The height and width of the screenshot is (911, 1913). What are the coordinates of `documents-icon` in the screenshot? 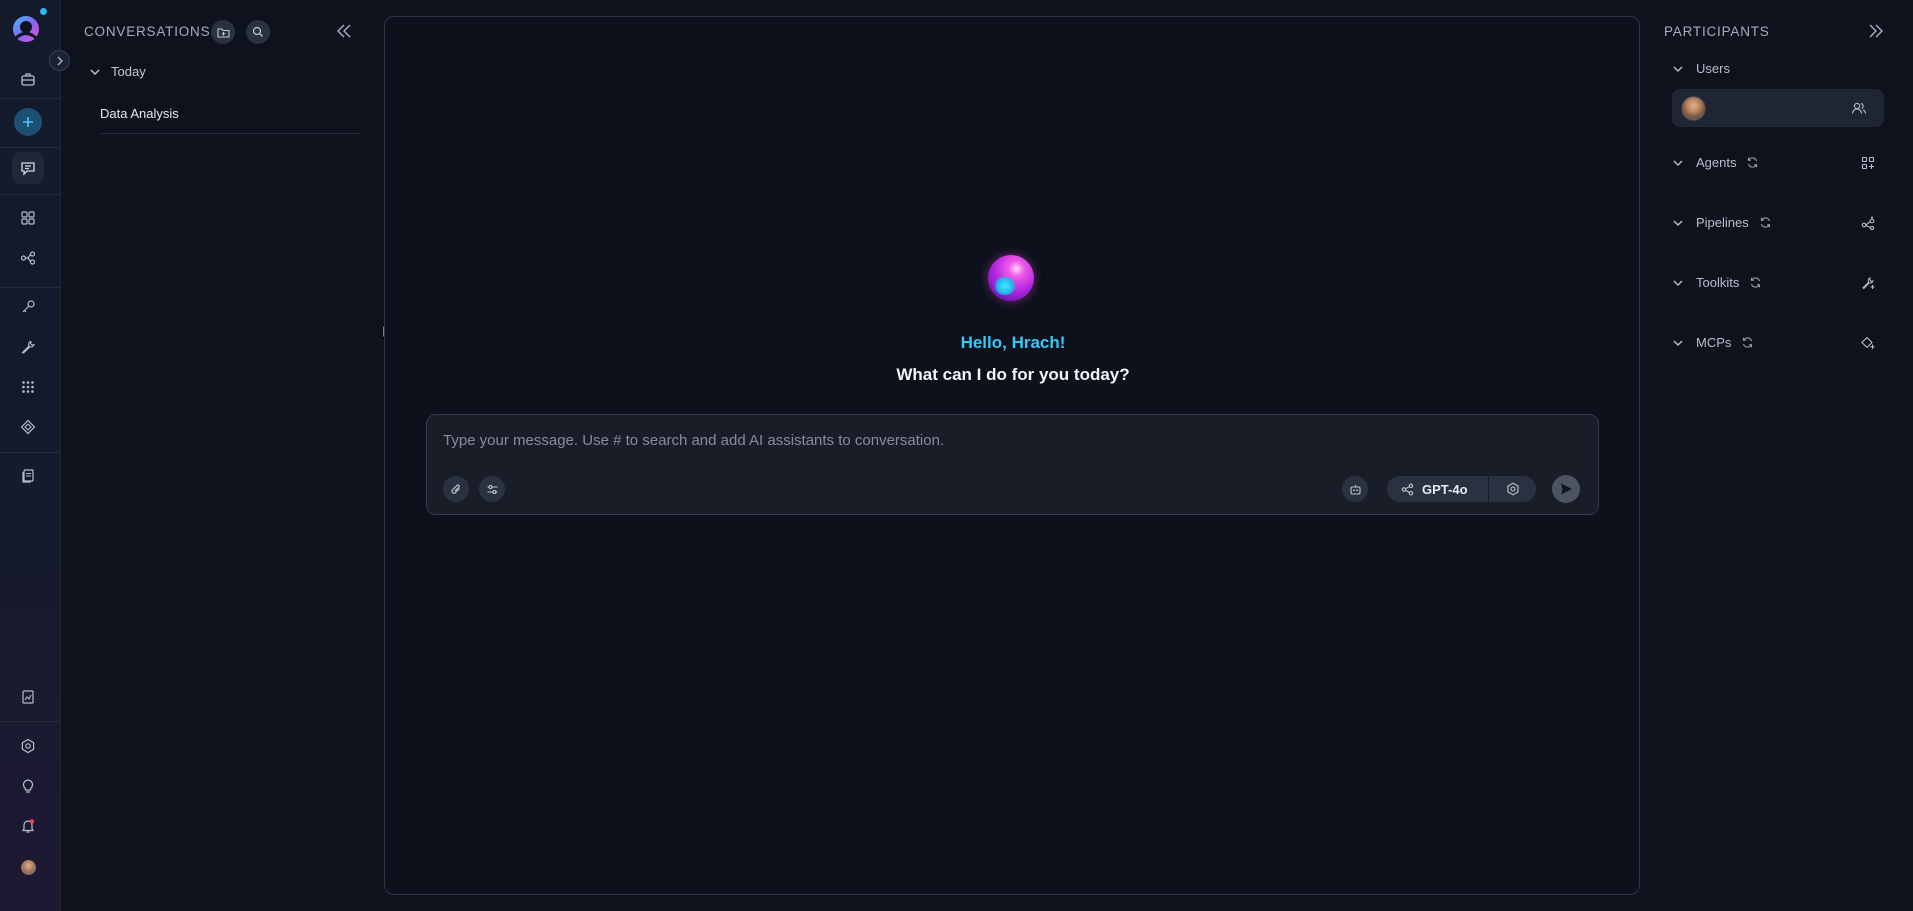 It's located at (28, 476).